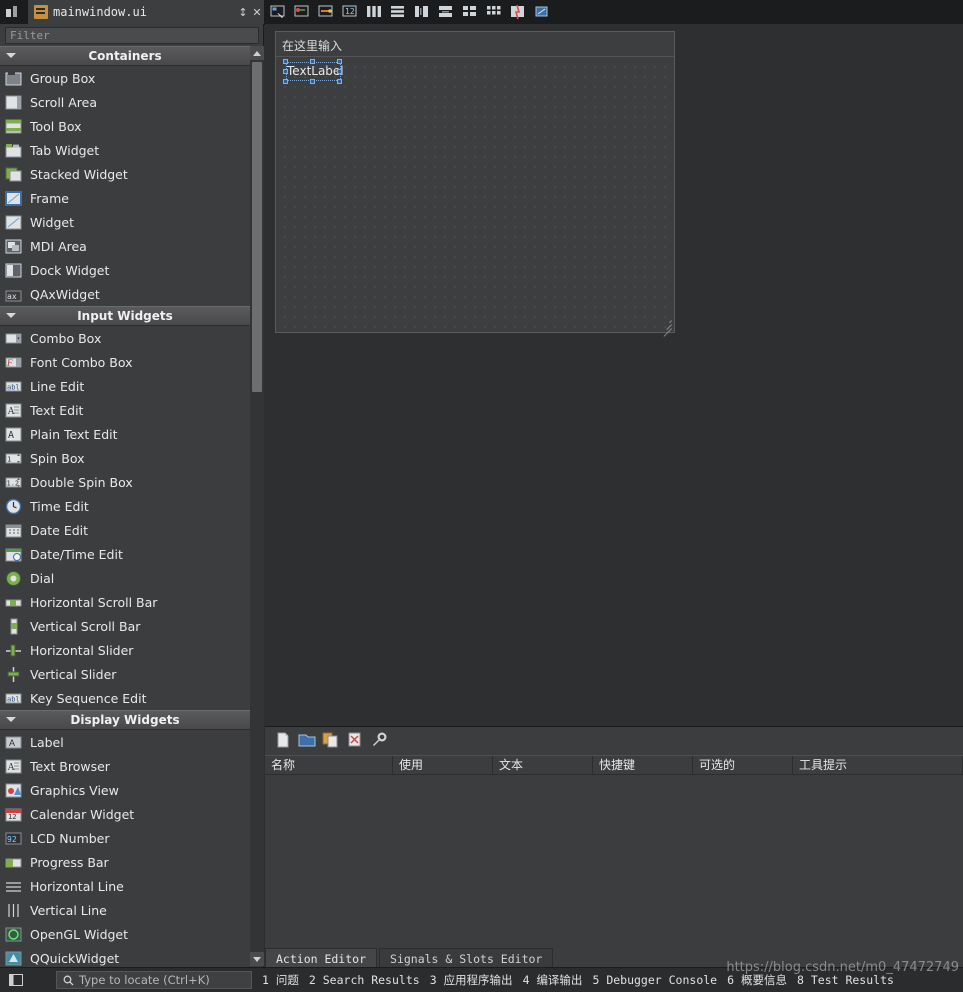 This screenshot has width=963, height=992. Describe the element at coordinates (666, 327) in the screenshot. I see `form-size-grip` at that location.